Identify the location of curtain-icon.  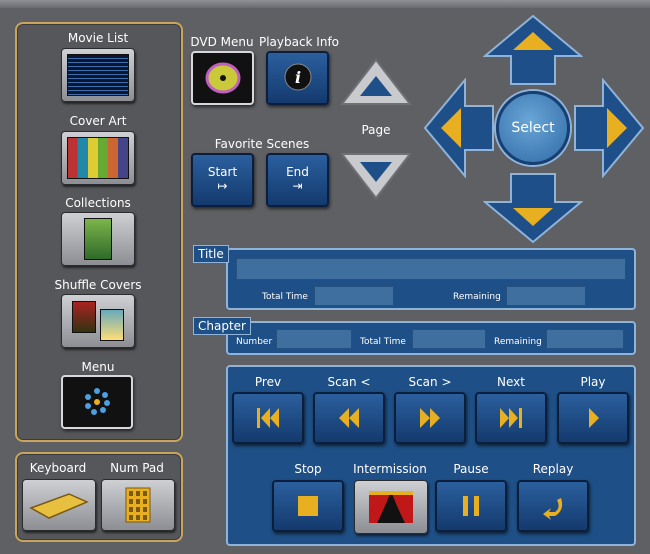
(391, 507).